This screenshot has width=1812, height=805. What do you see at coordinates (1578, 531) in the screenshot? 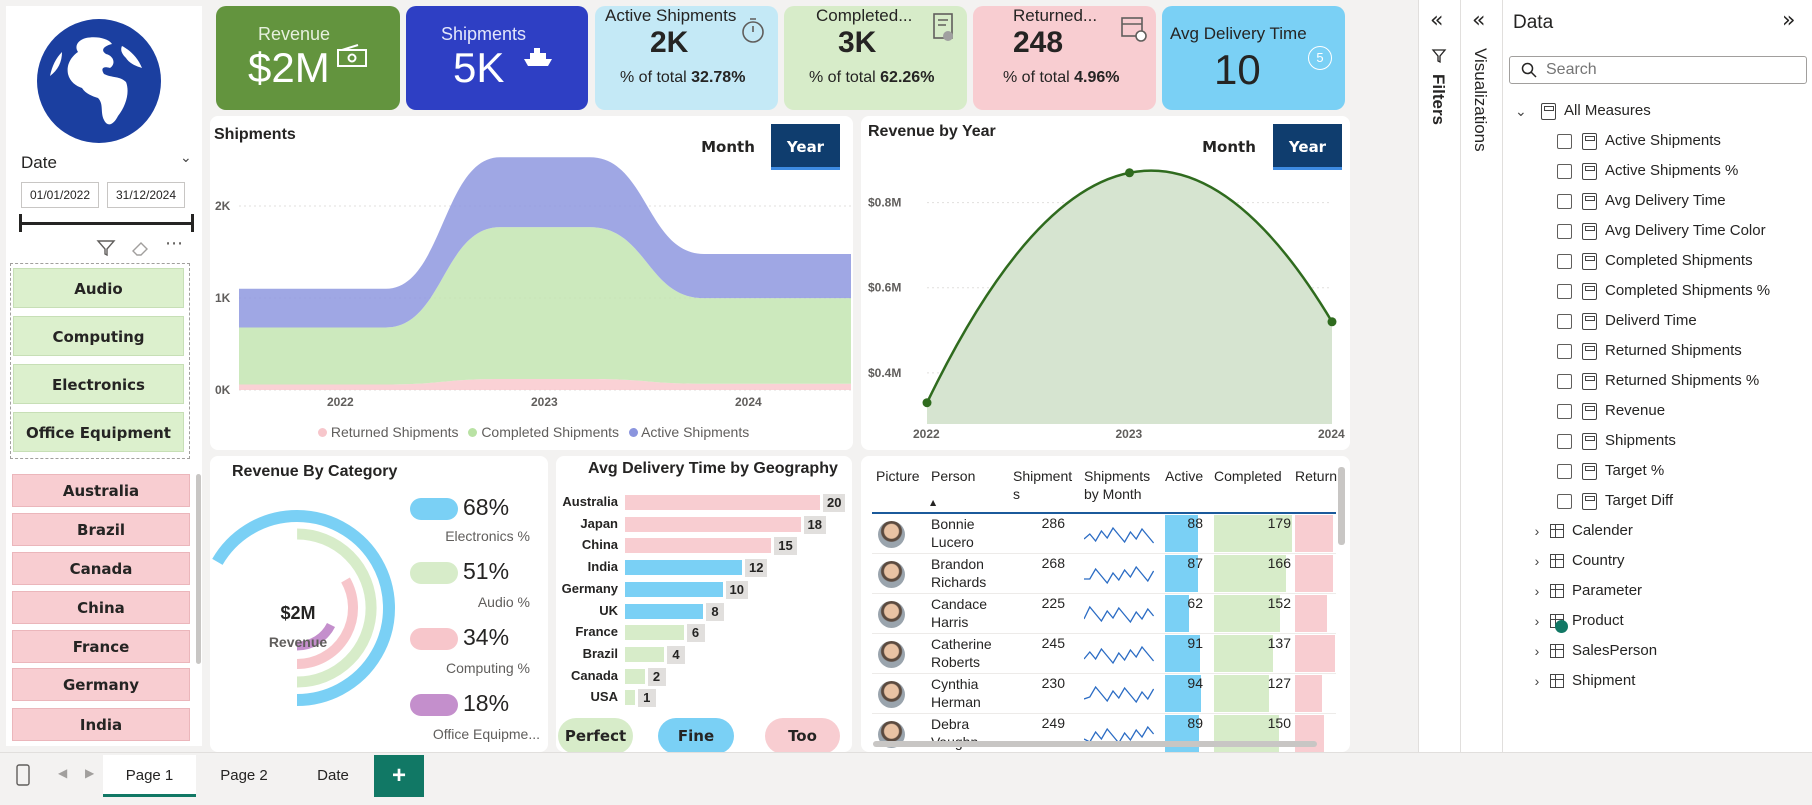
I see `table-node: › Calender` at bounding box center [1578, 531].